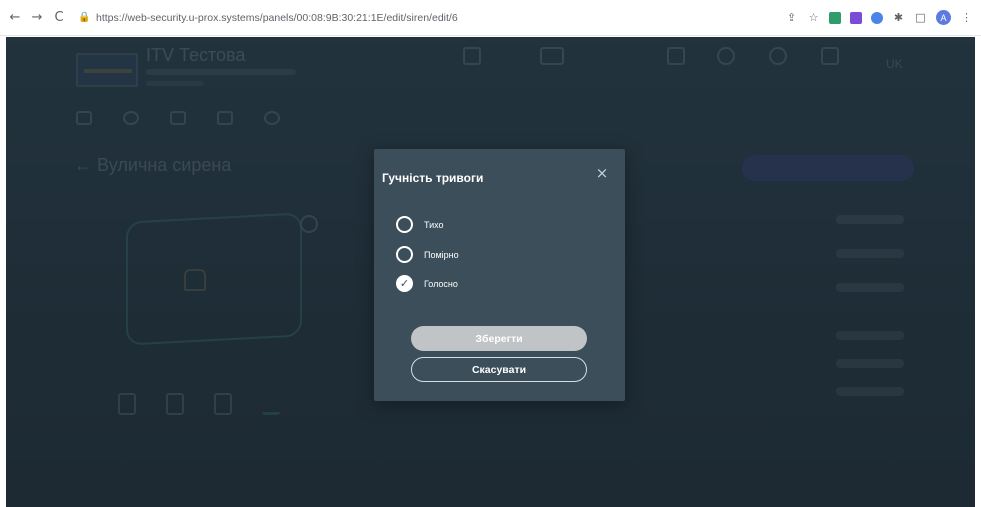 This screenshot has height=507, width=981. Describe the element at coordinates (441, 254) in the screenshot. I see `option-label: Помірно` at that location.